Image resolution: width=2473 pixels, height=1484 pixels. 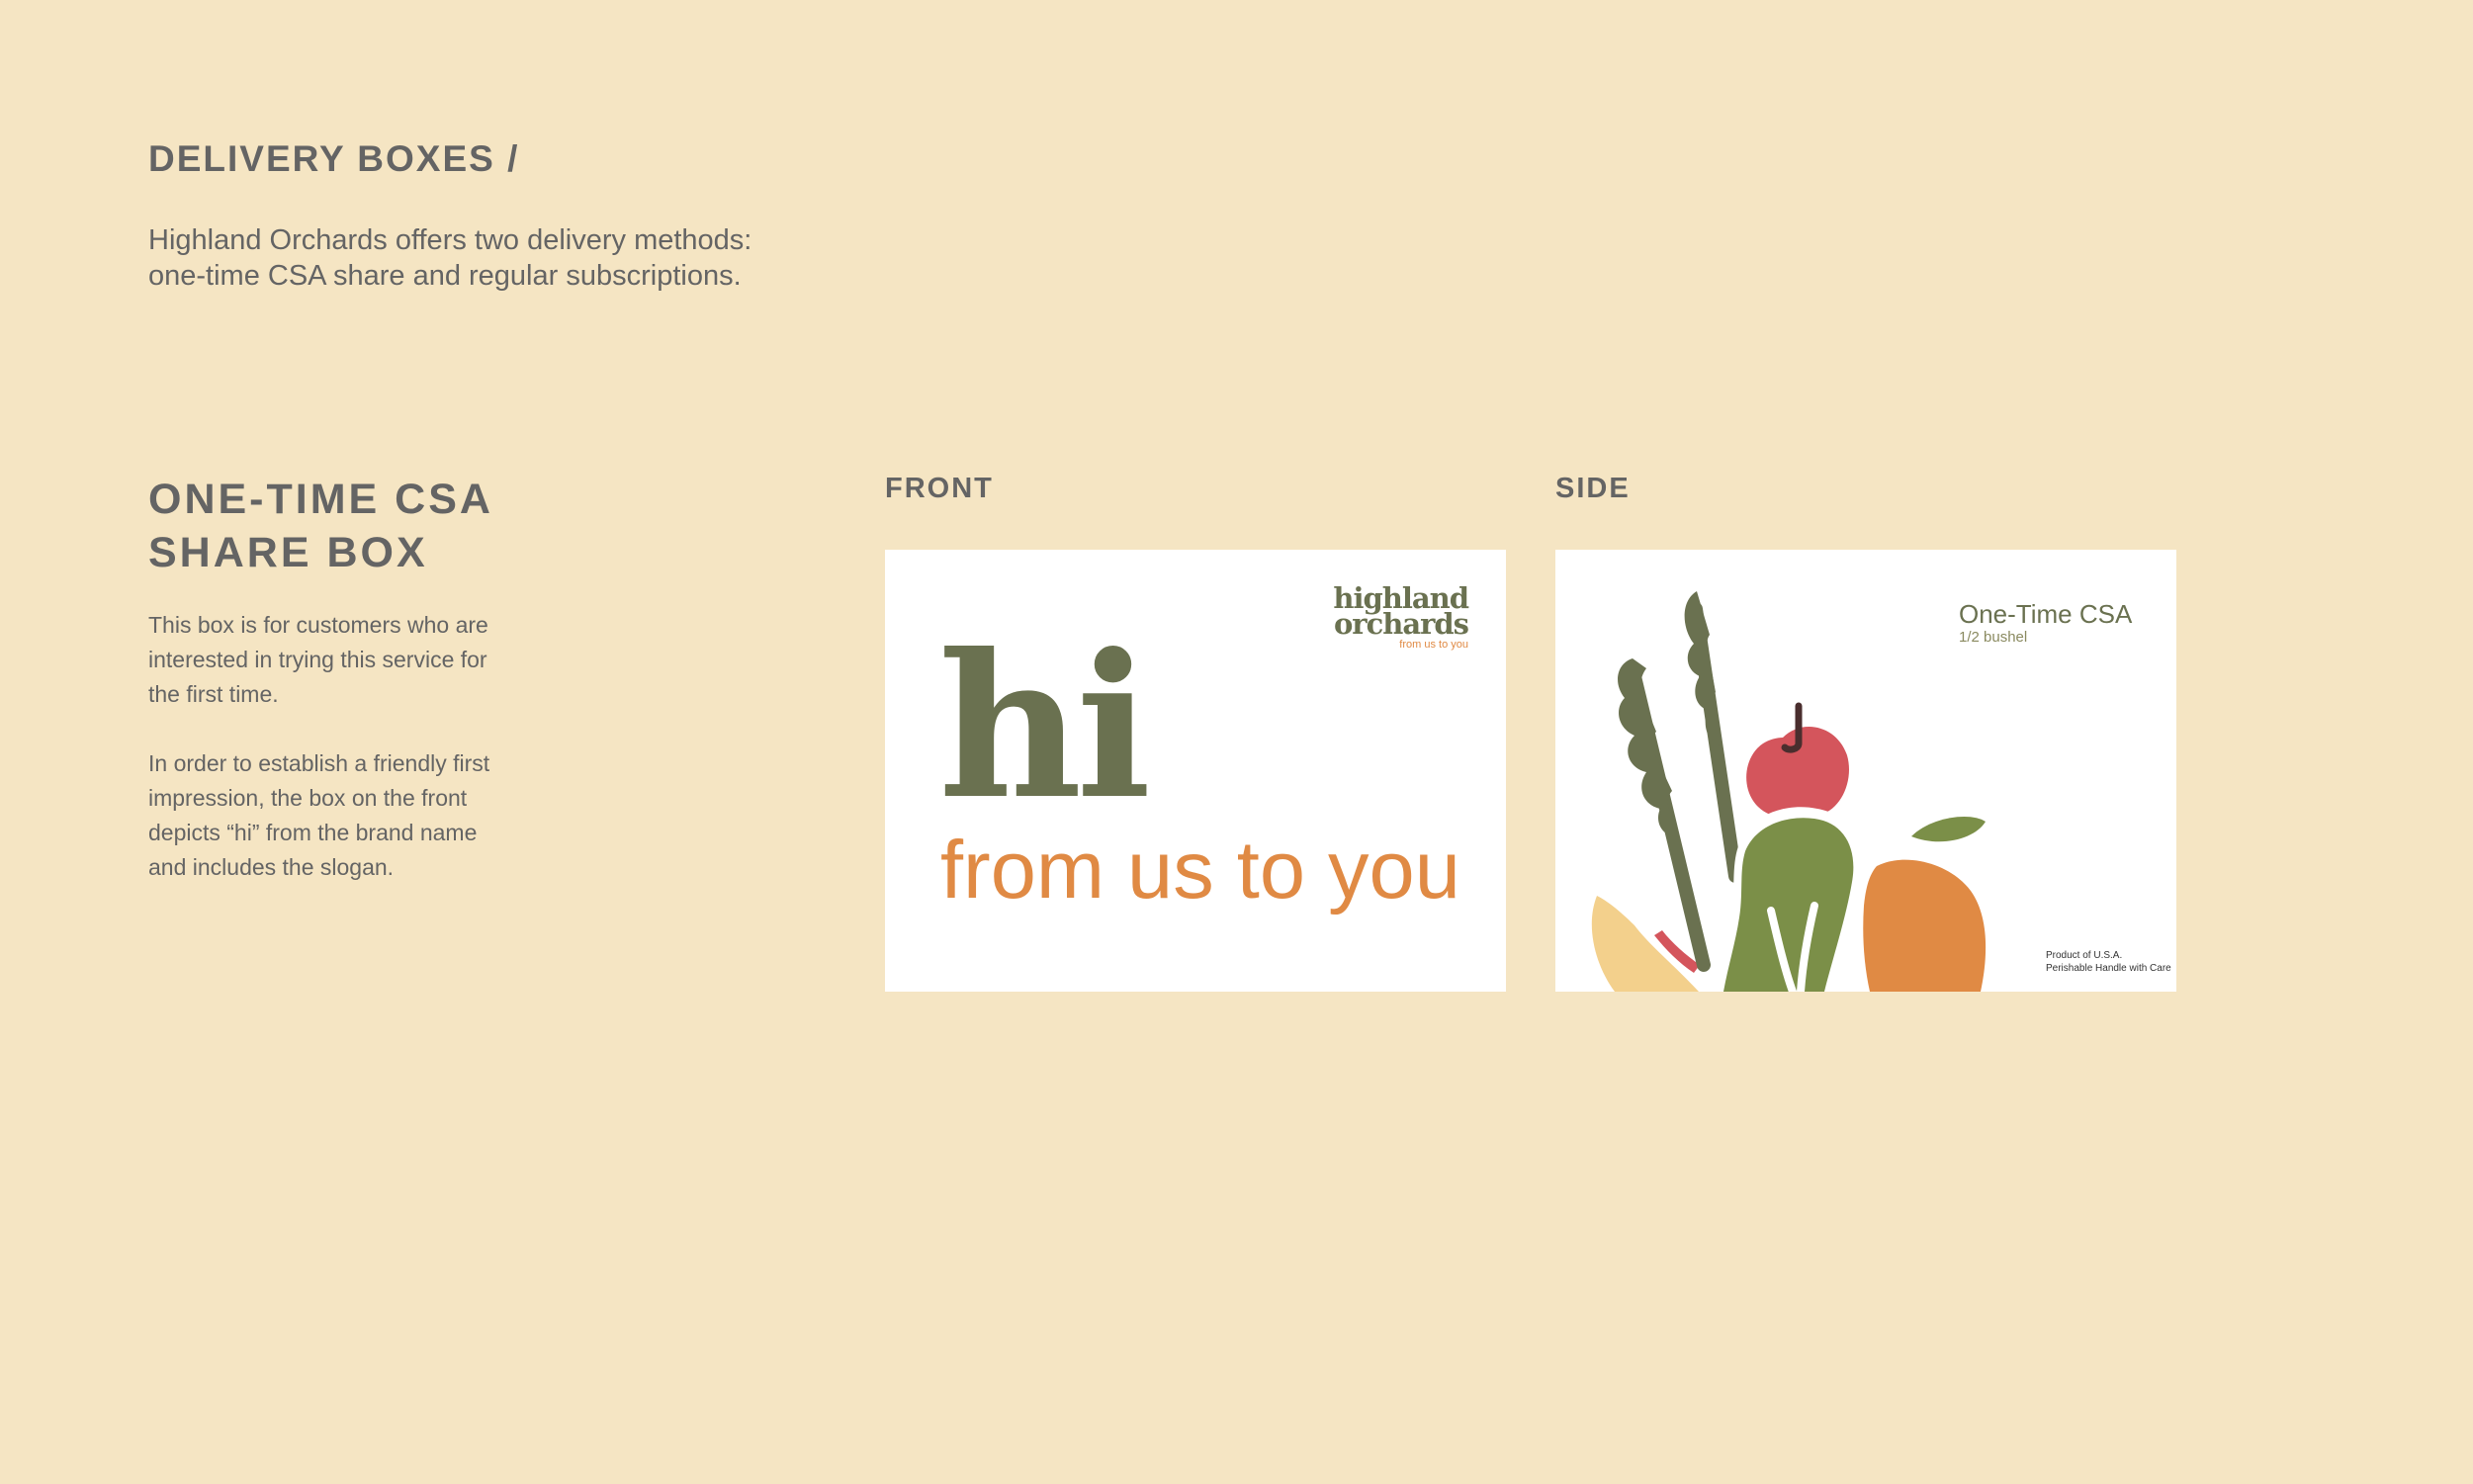 What do you see at coordinates (1593, 488) in the screenshot?
I see `side-label: SIDE` at bounding box center [1593, 488].